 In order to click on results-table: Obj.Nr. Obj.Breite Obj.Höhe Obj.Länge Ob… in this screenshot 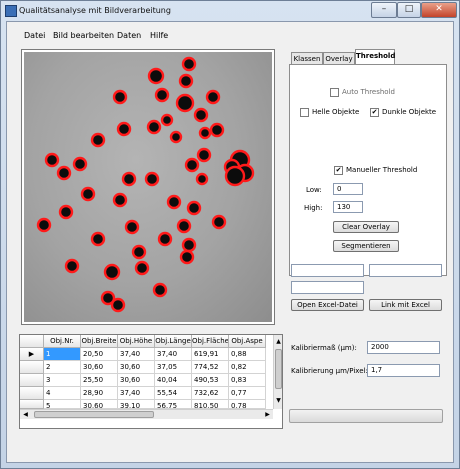, I will do `click(151, 381)`.